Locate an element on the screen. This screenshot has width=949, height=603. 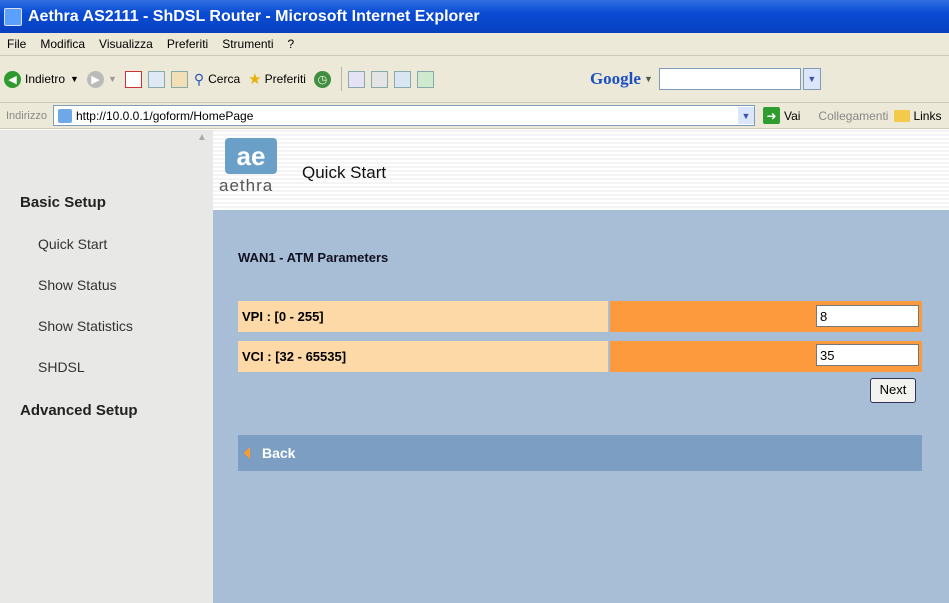
address-url: http://10.0.0.1/goform/HomePage is located at coordinates (164, 115).